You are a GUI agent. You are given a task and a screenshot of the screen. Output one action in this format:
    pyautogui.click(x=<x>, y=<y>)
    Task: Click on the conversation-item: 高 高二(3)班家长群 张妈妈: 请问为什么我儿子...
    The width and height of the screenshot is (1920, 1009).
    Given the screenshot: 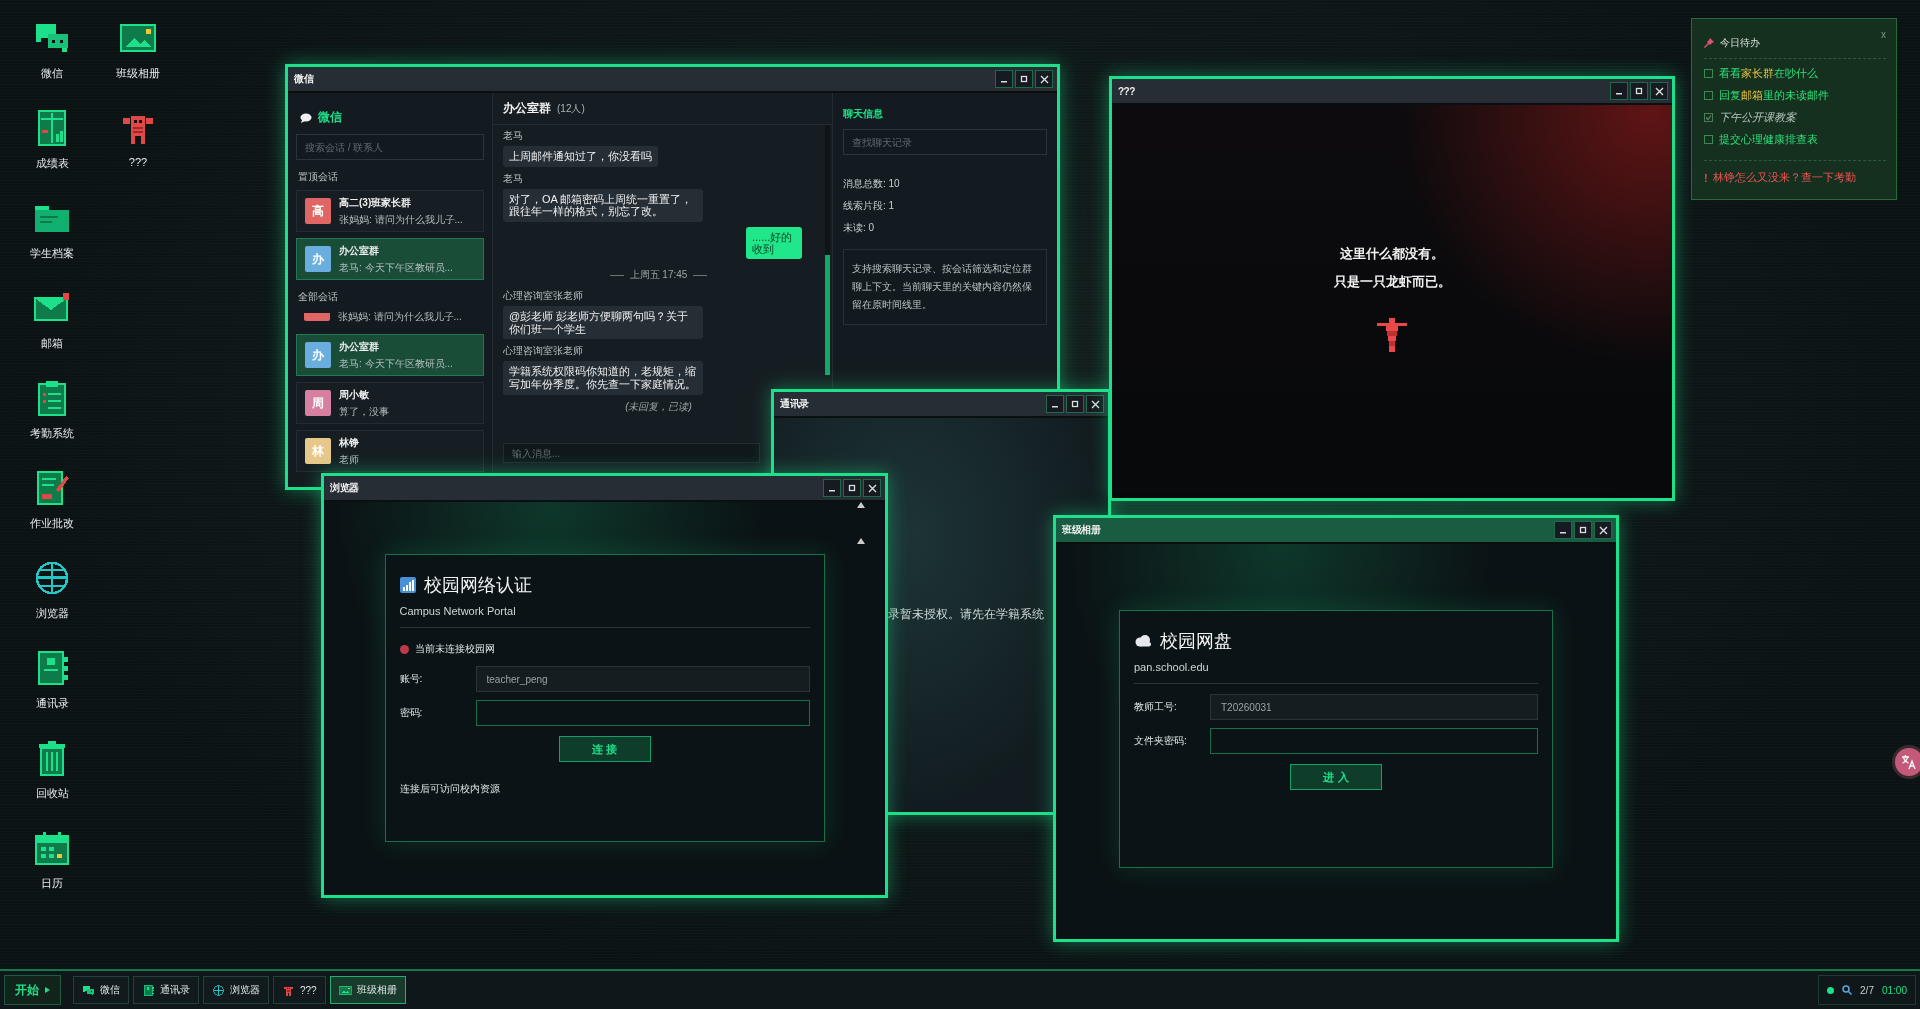 What is the action you would take?
    pyautogui.click(x=390, y=211)
    